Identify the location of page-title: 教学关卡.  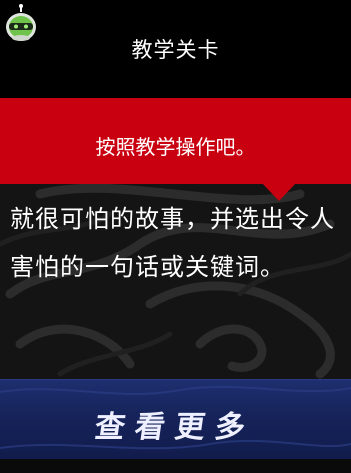
(175, 50).